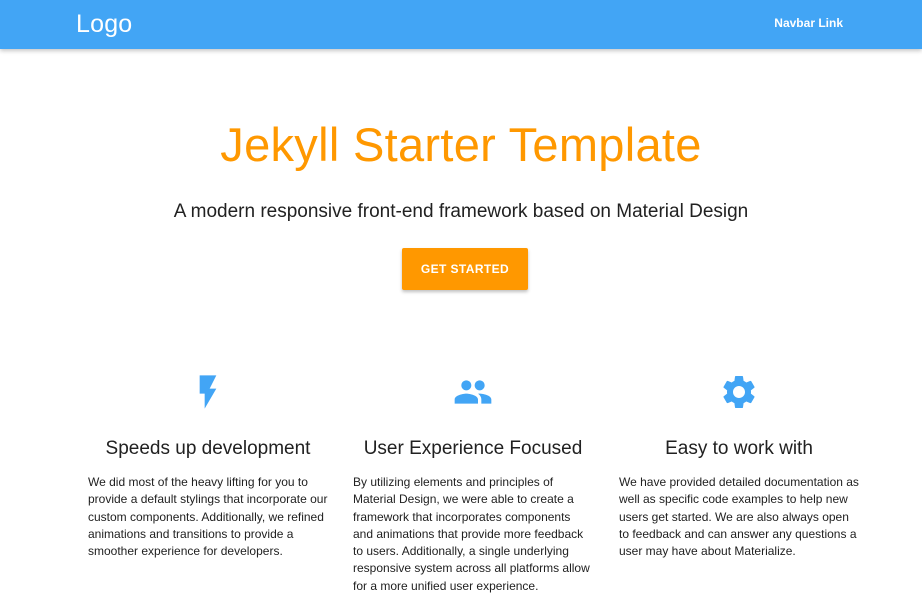  Describe the element at coordinates (104, 24) in the screenshot. I see `logo: Logo` at that location.